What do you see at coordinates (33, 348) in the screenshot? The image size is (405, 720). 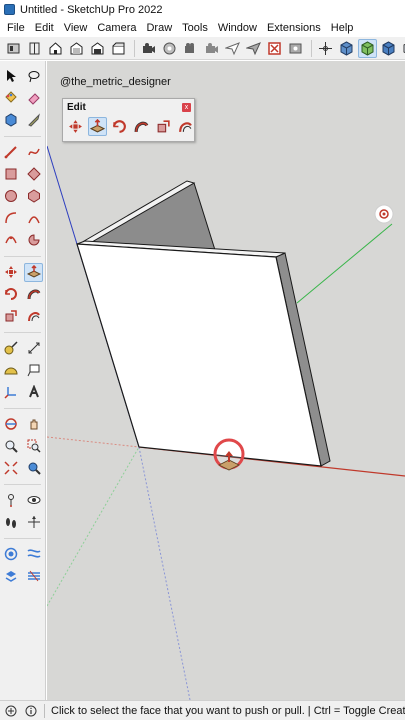 I see `dimension-icon` at bounding box center [33, 348].